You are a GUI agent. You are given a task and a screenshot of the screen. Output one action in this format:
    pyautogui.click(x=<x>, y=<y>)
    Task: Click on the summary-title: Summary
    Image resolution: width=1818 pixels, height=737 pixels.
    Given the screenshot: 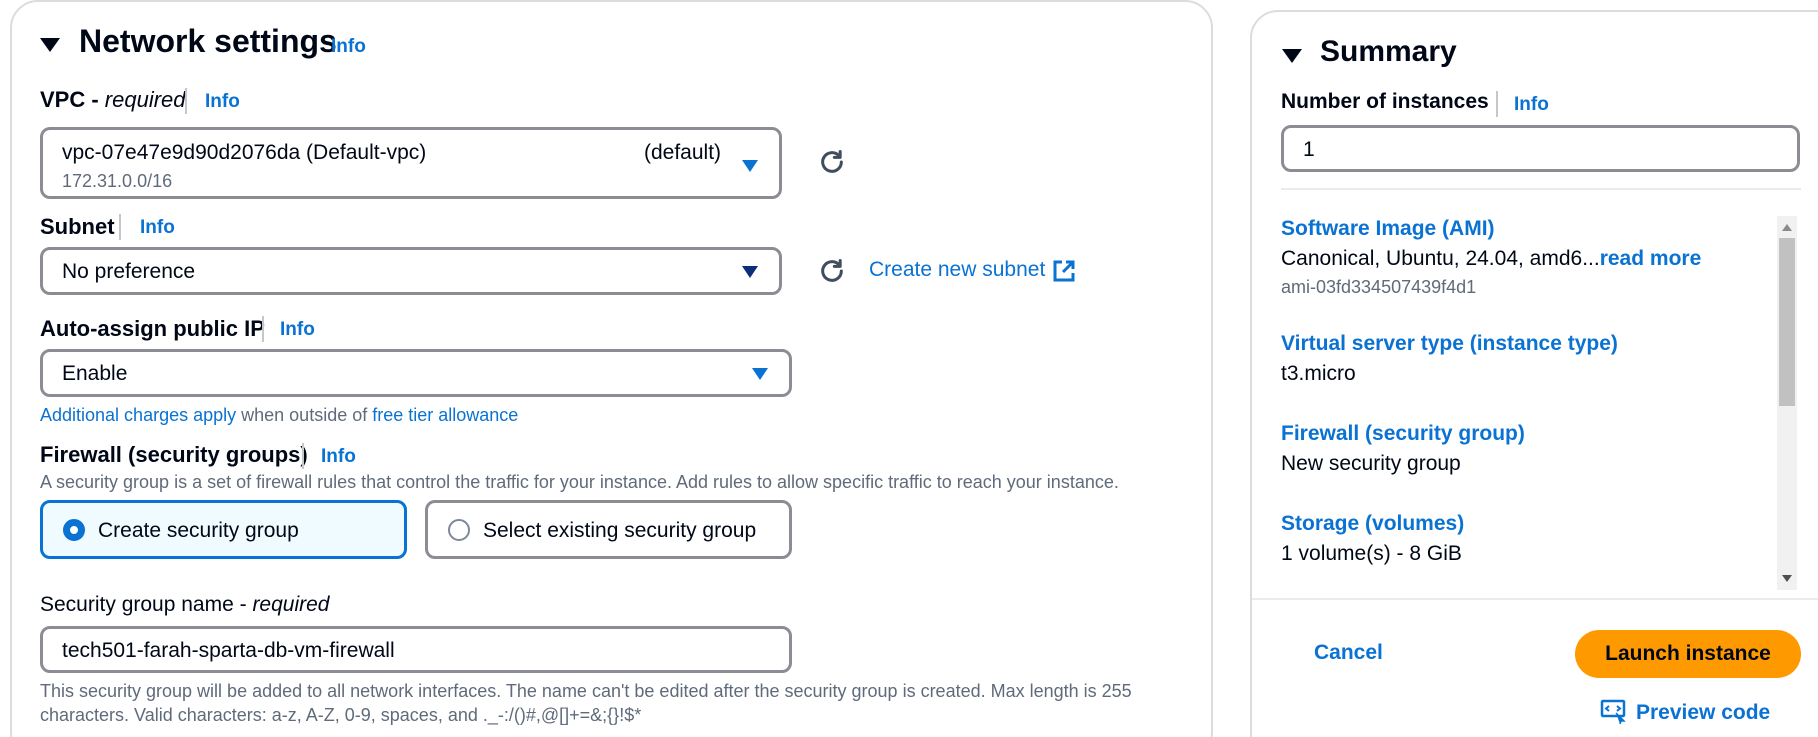 What is the action you would take?
    pyautogui.click(x=1388, y=51)
    